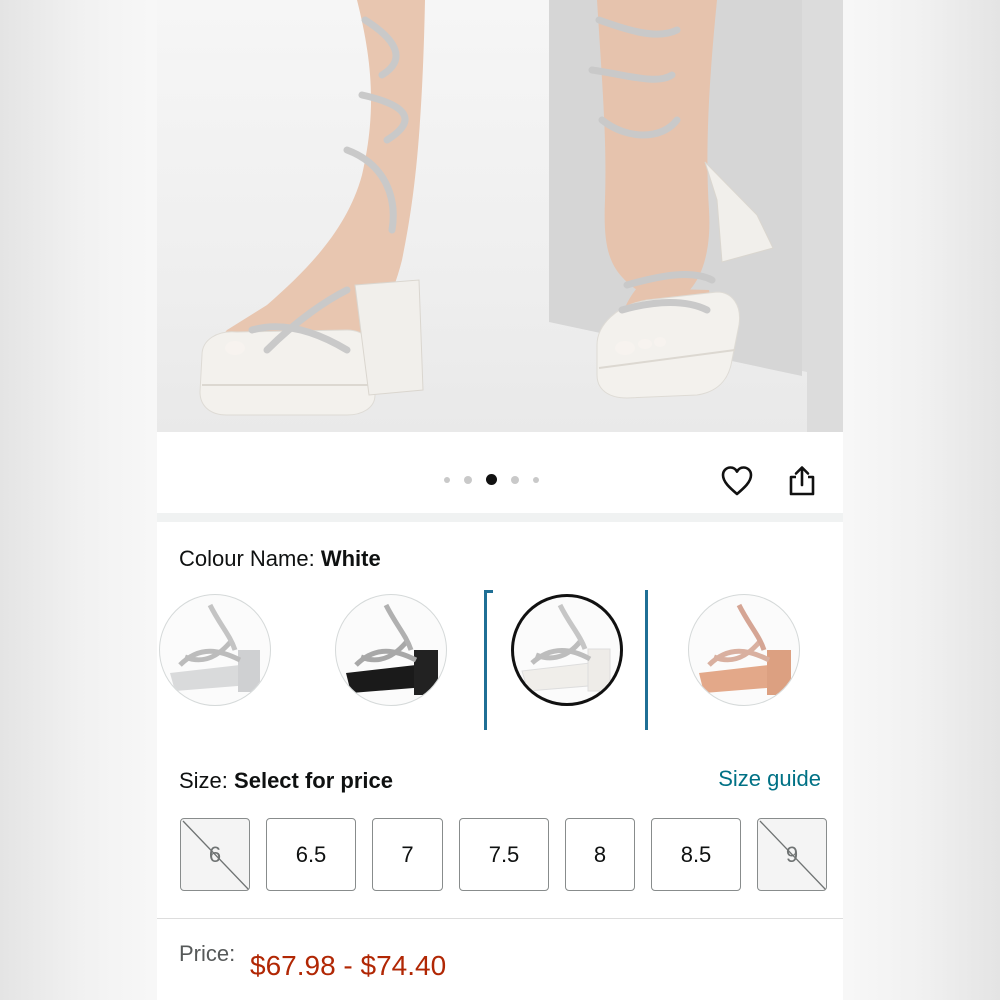 The image size is (1000, 1000). I want to click on carousel-indicator, so click(491, 479).